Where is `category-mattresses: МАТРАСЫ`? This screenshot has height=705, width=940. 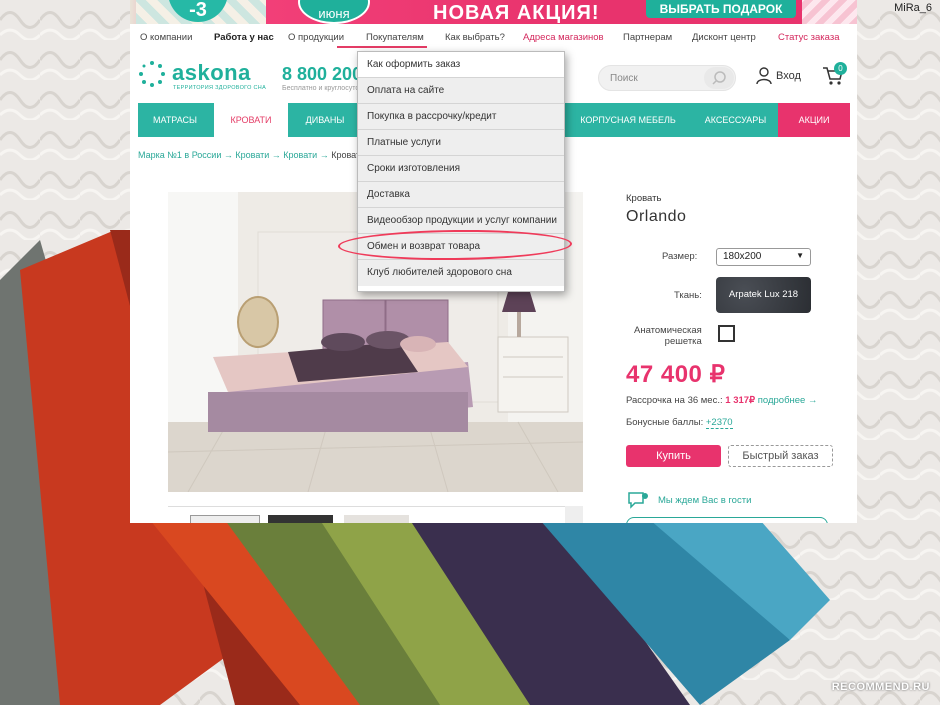
category-mattresses: МАТРАСЫ is located at coordinates (175, 120).